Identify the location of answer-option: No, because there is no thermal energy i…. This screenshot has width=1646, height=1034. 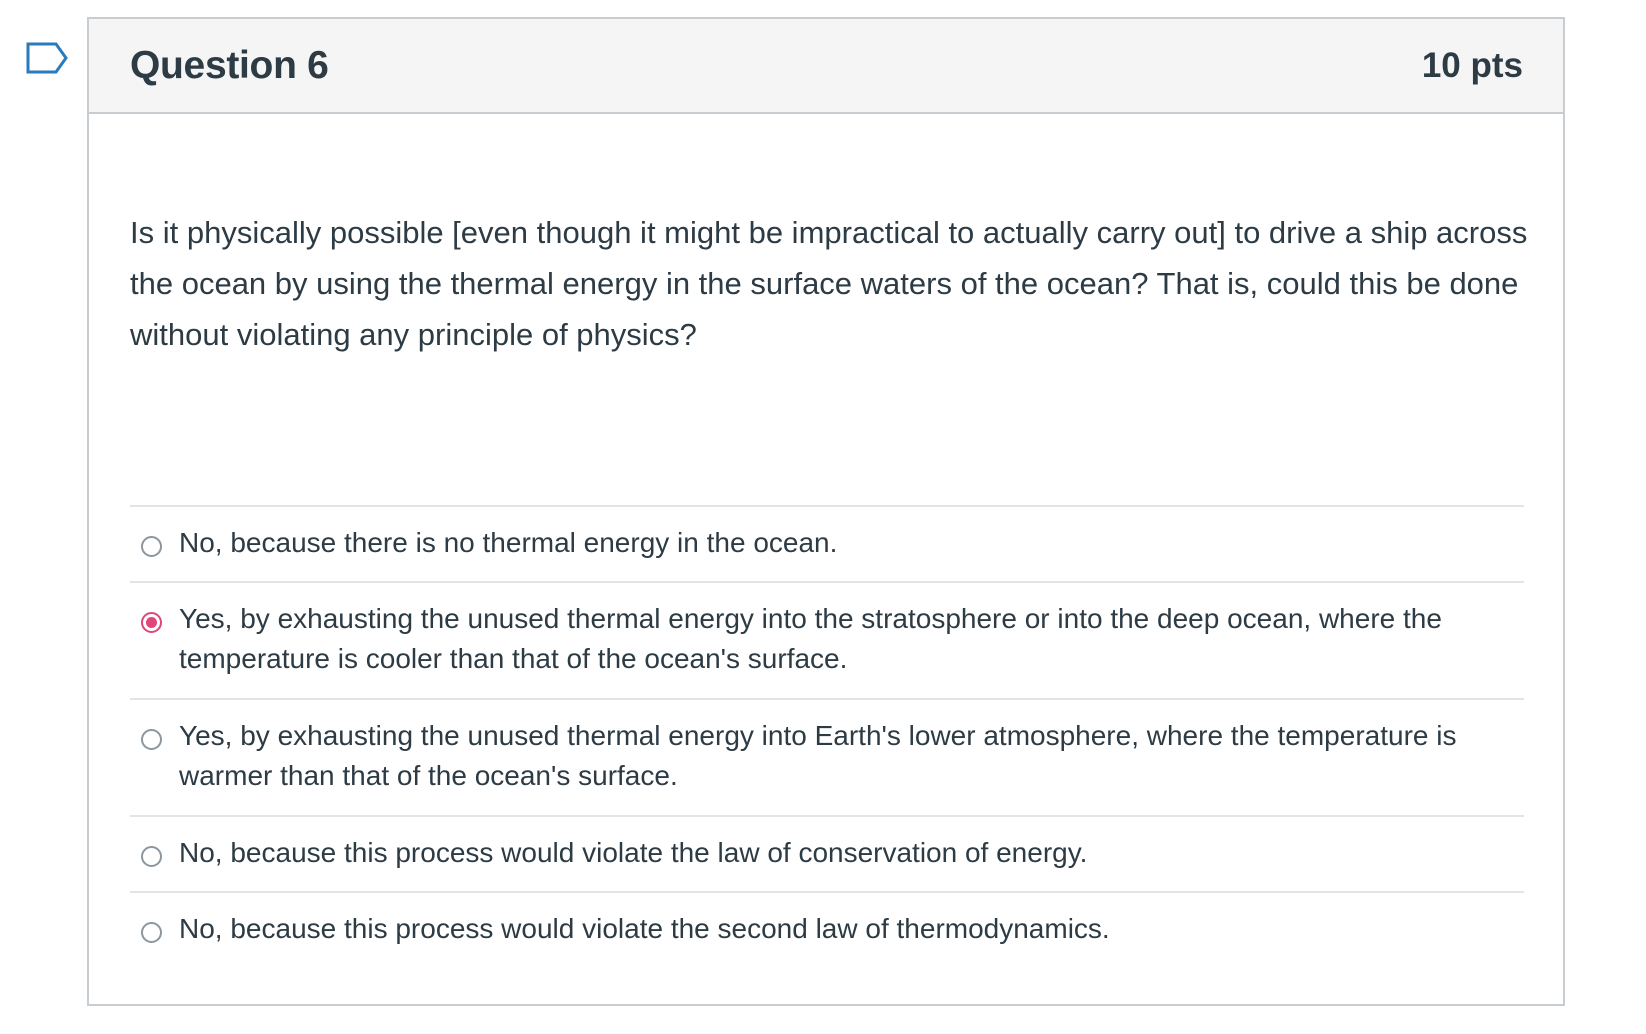
(827, 545).